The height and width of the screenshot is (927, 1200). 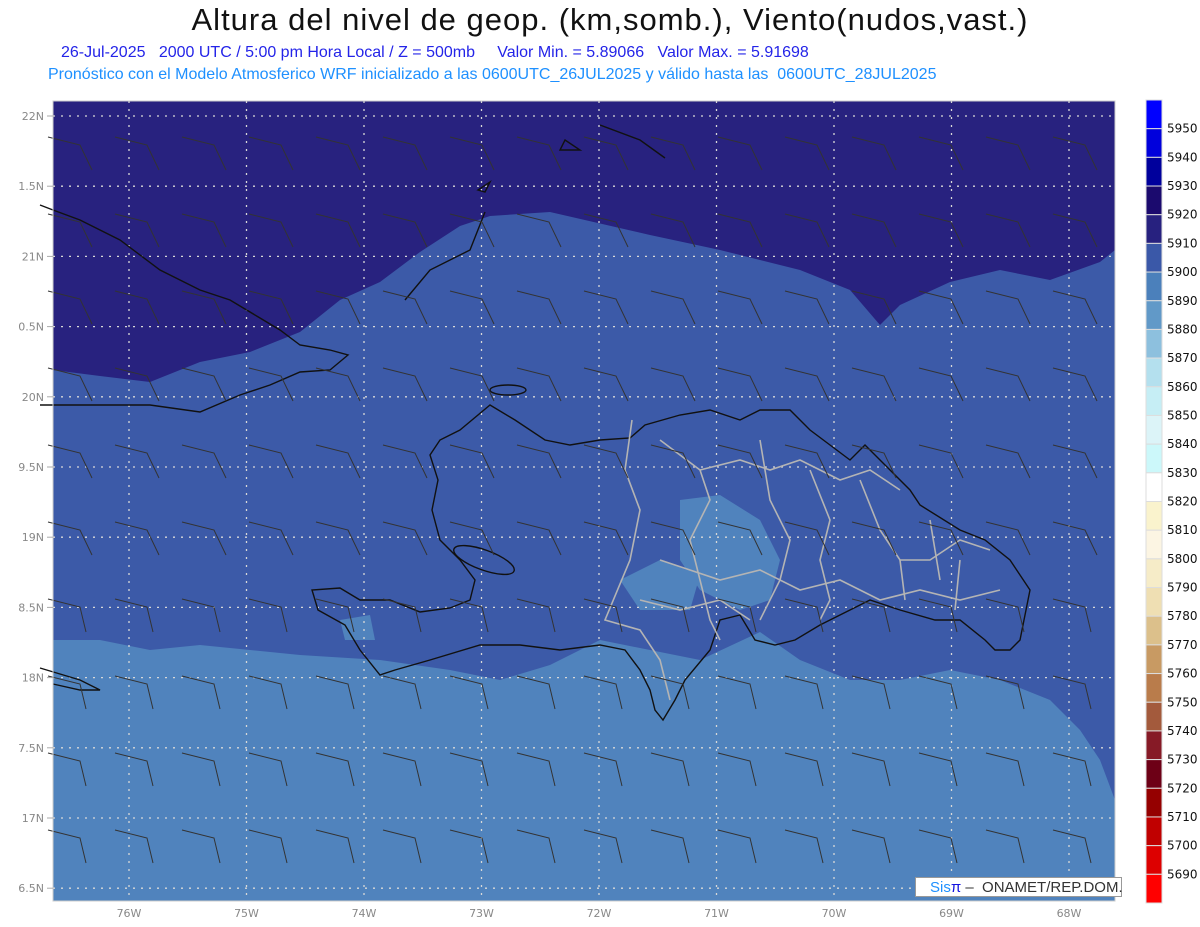 I want to click on lon-label: 72W, so click(x=599, y=913).